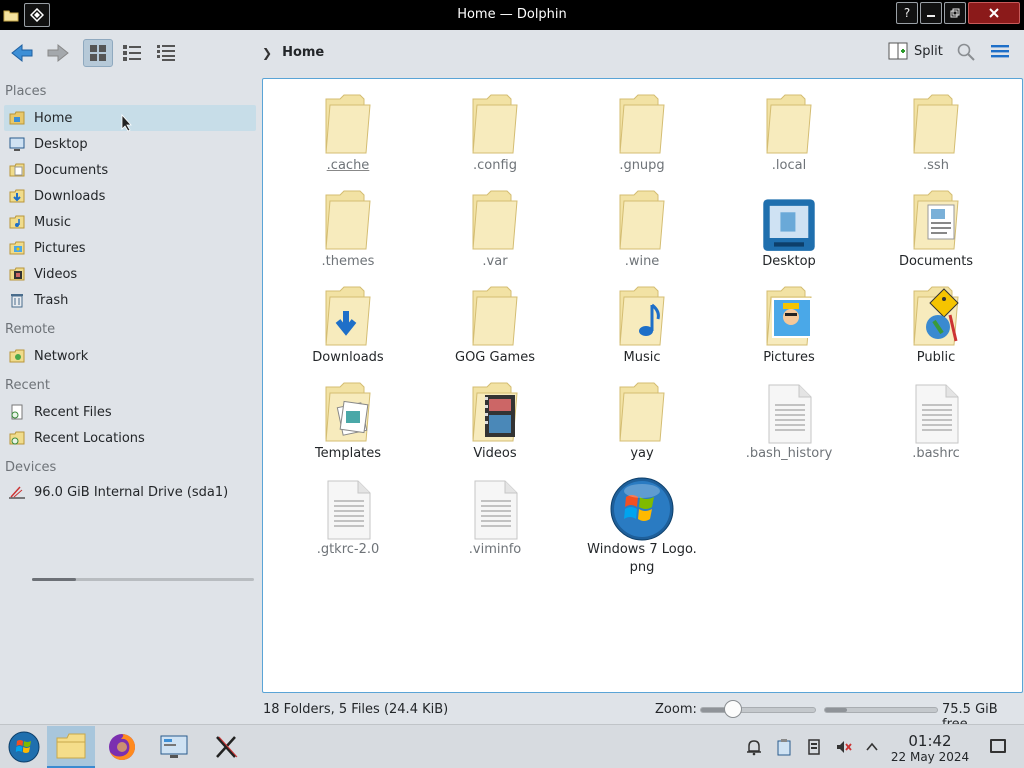 The height and width of the screenshot is (768, 1024). What do you see at coordinates (495, 233) in the screenshot?
I see `file-item: .var` at bounding box center [495, 233].